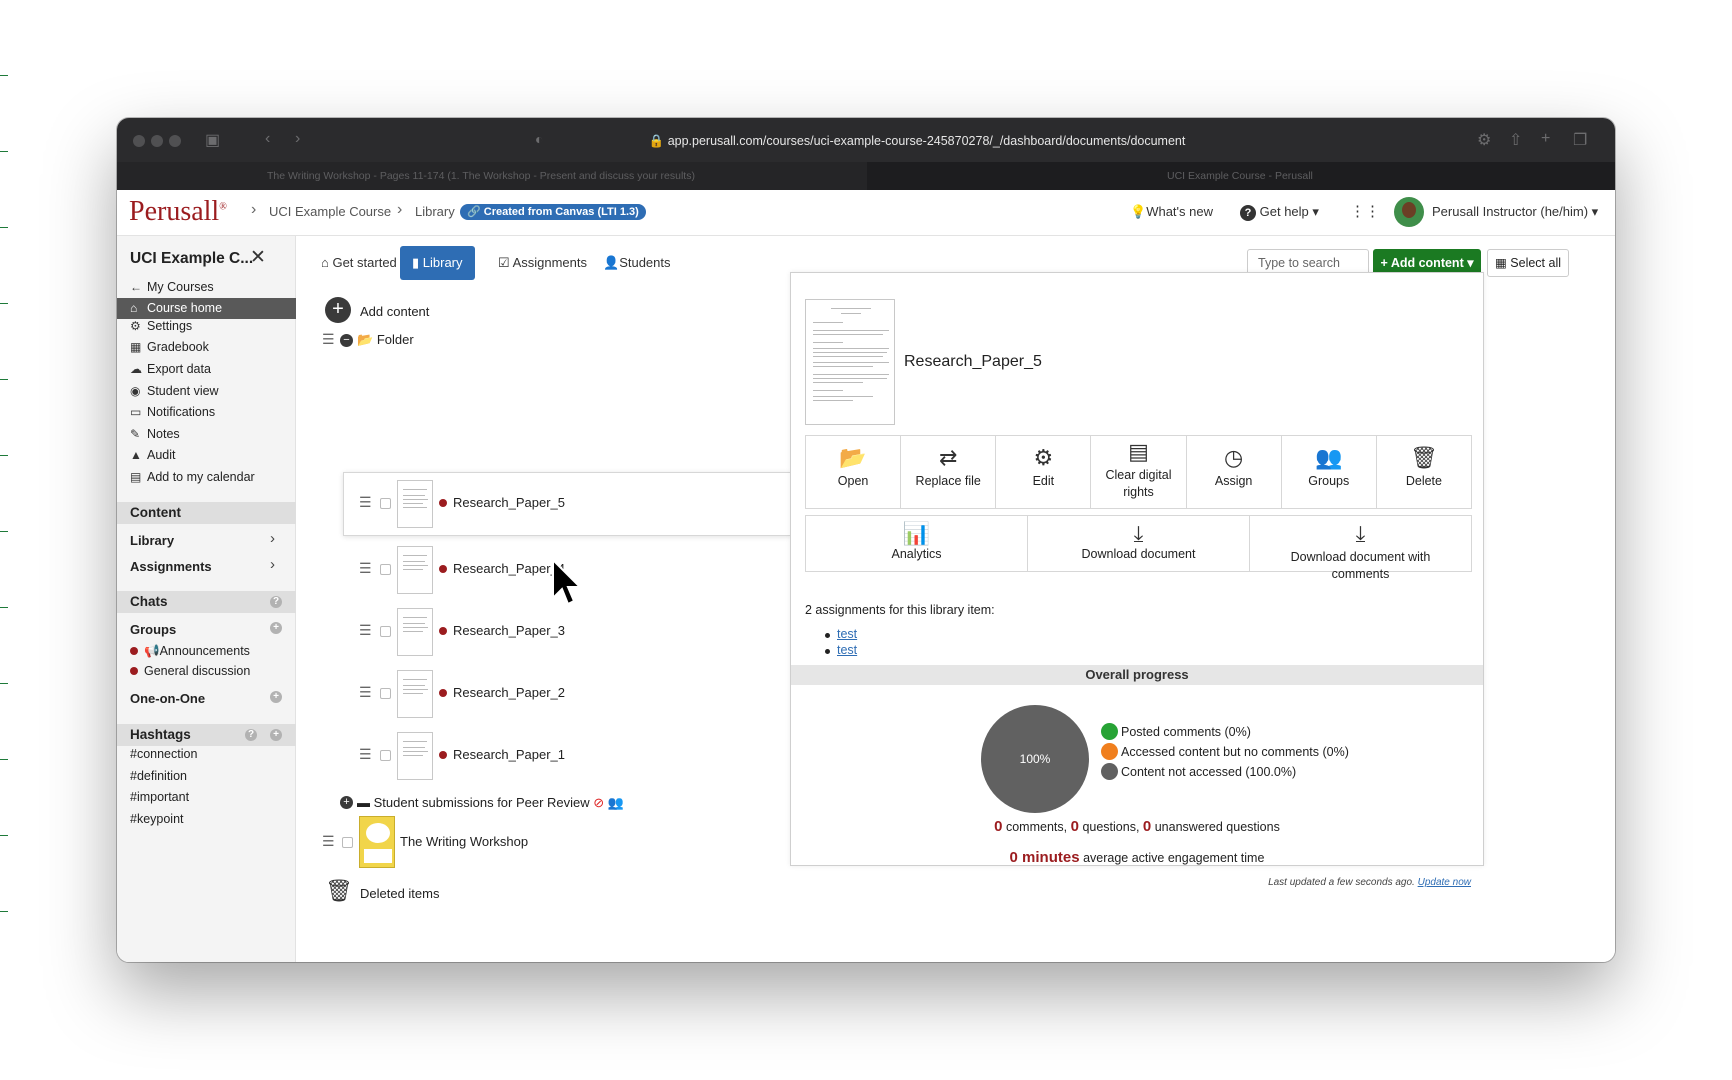 Image resolution: width=1732 pixels, height=1080 pixels. What do you see at coordinates (367, 339) in the screenshot?
I see `open-folder-icon: 📂` at bounding box center [367, 339].